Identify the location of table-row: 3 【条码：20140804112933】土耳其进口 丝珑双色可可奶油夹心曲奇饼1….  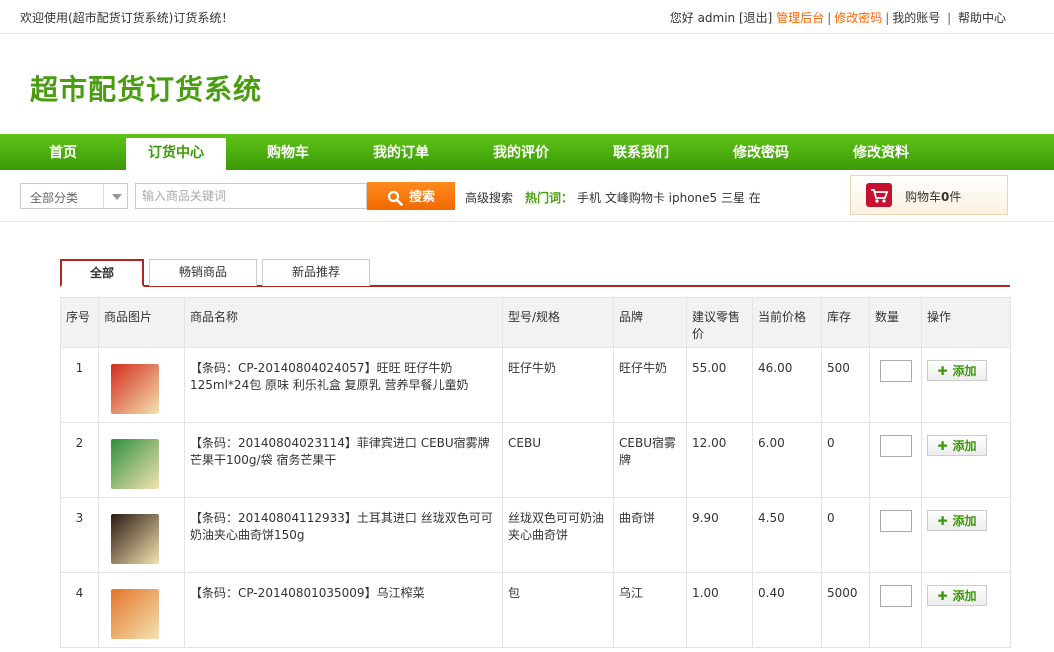
(535, 535).